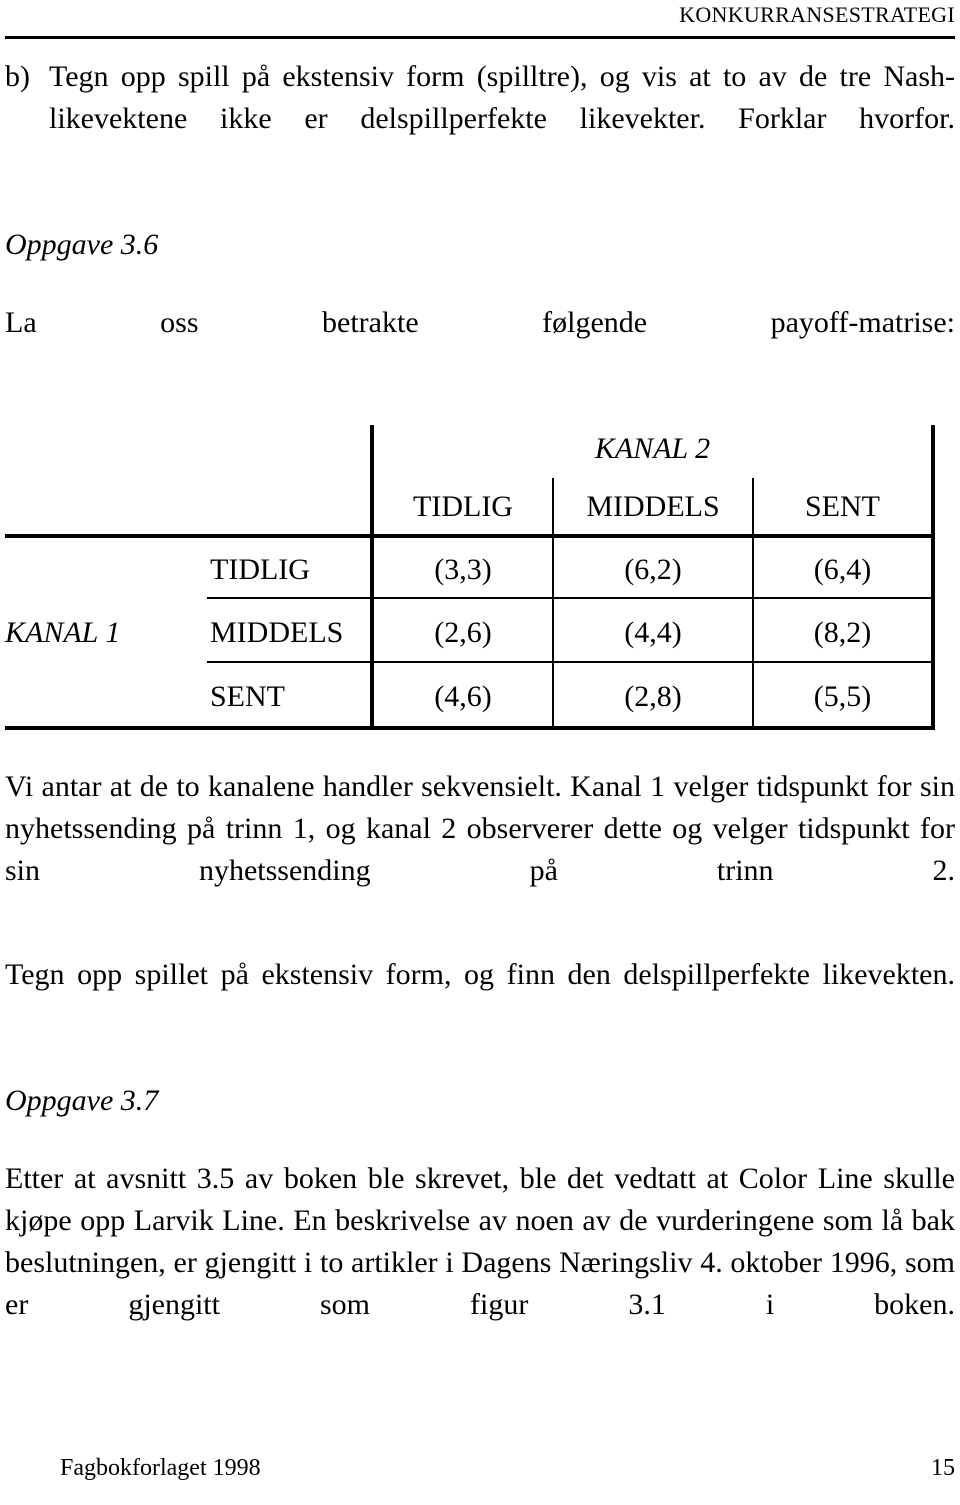 The width and height of the screenshot is (960, 1505). Describe the element at coordinates (63, 632) in the screenshot. I see `matrix-row-player-label: KANAL 1` at that location.